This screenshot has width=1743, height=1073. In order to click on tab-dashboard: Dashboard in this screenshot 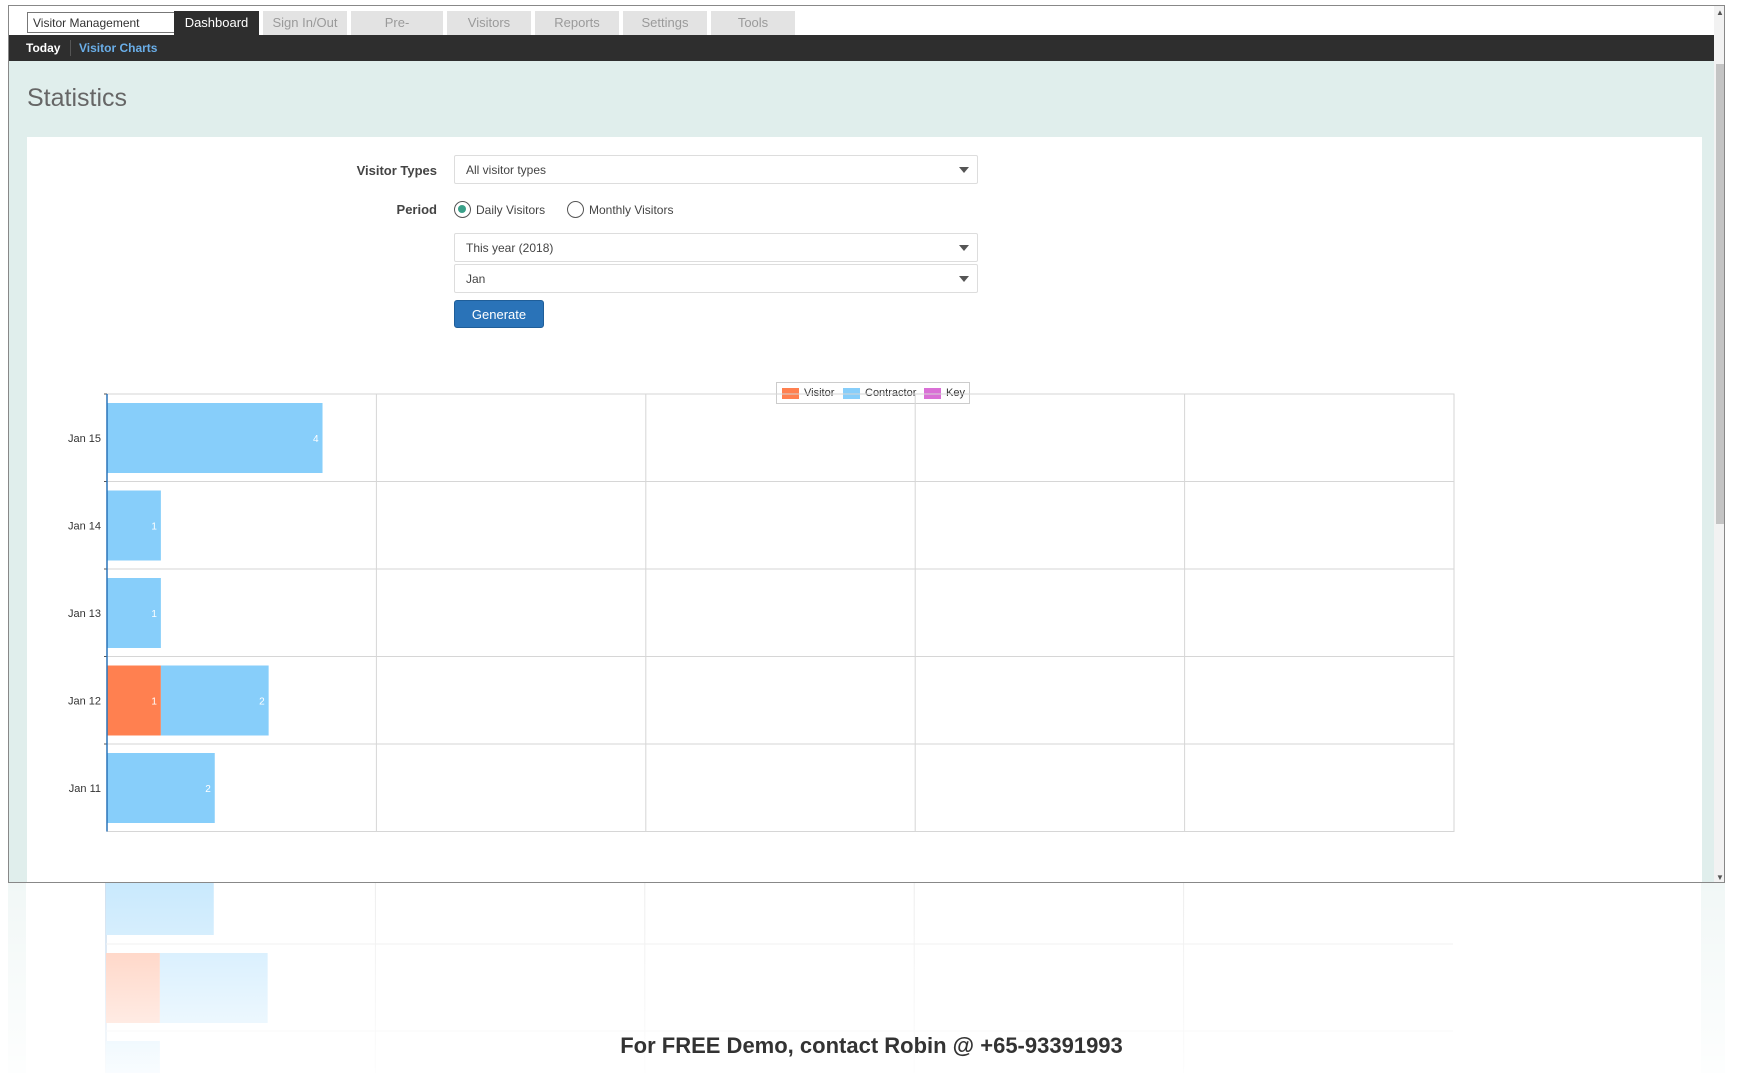, I will do `click(216, 23)`.